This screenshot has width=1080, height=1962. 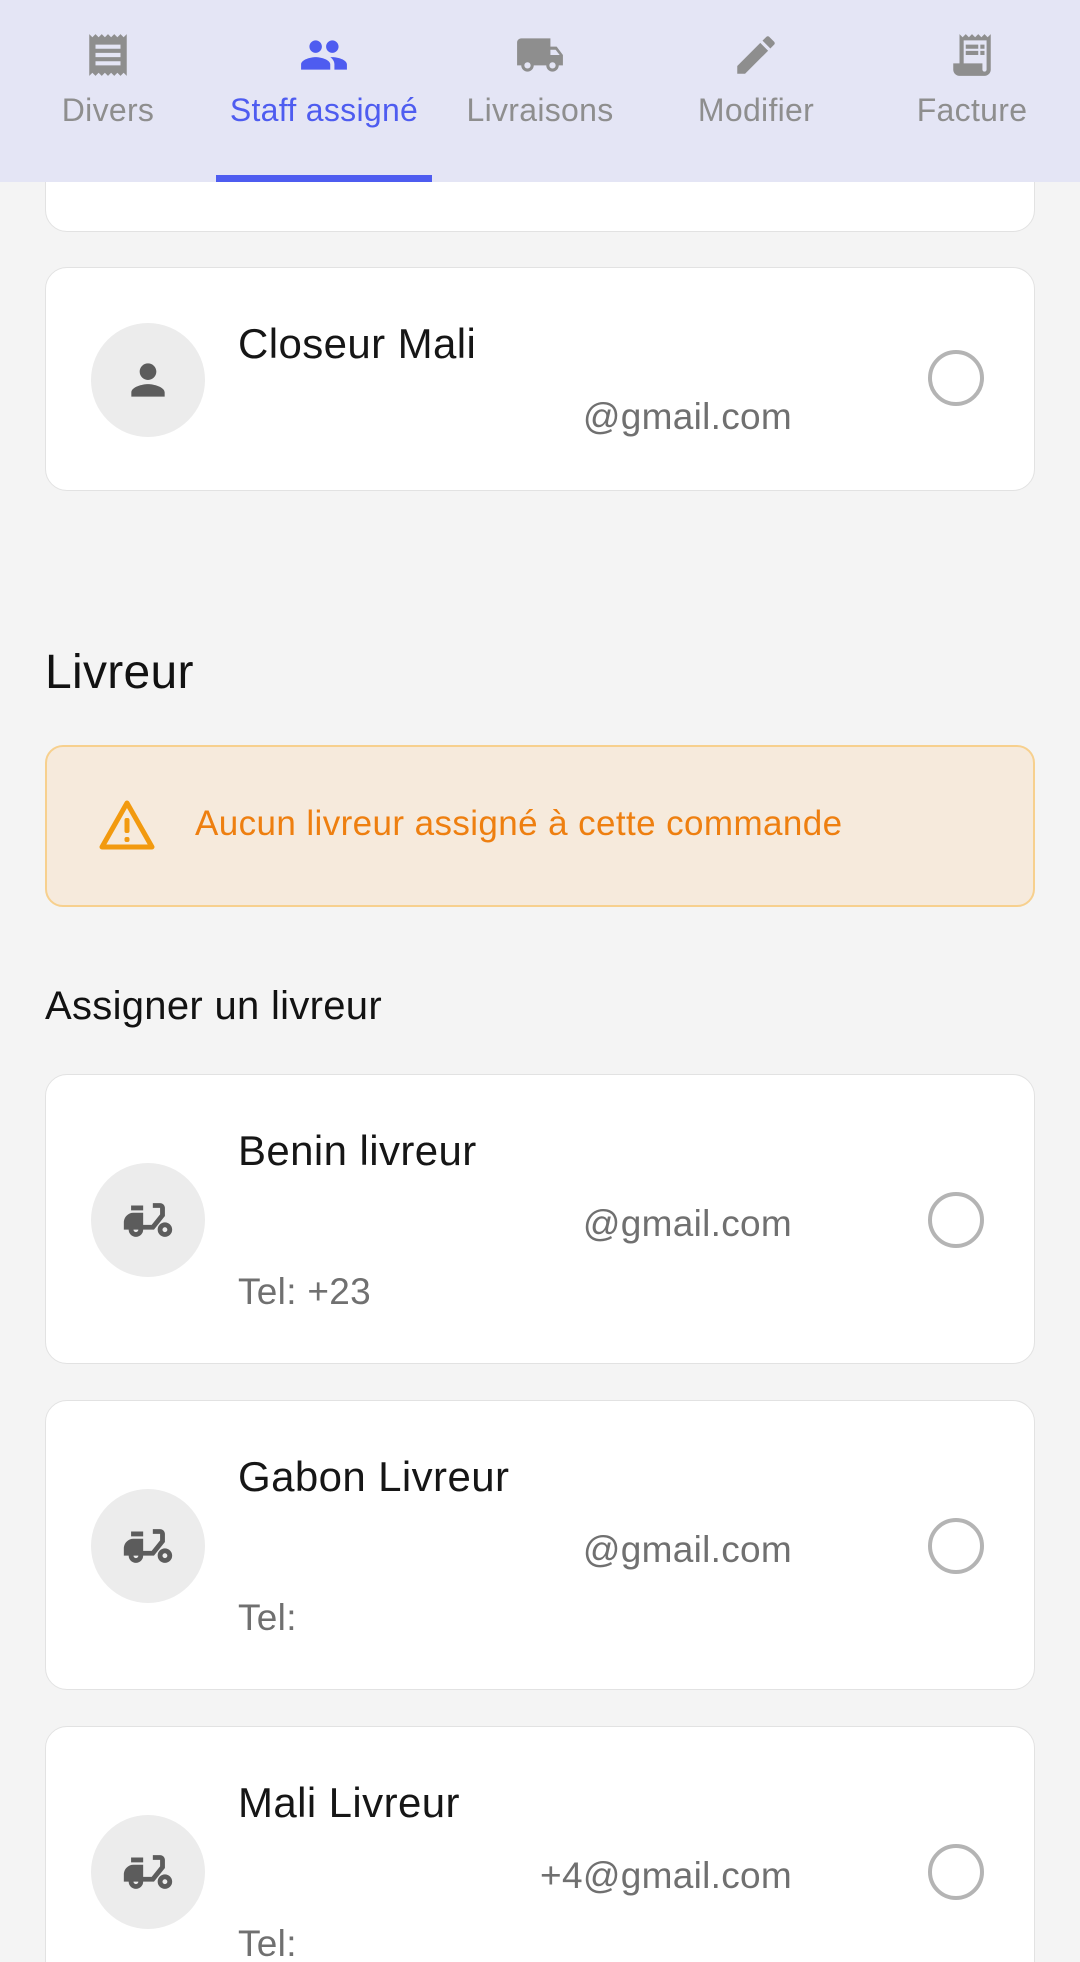 What do you see at coordinates (666, 1875) in the screenshot?
I see `livreur-email: +4@gmail.com` at bounding box center [666, 1875].